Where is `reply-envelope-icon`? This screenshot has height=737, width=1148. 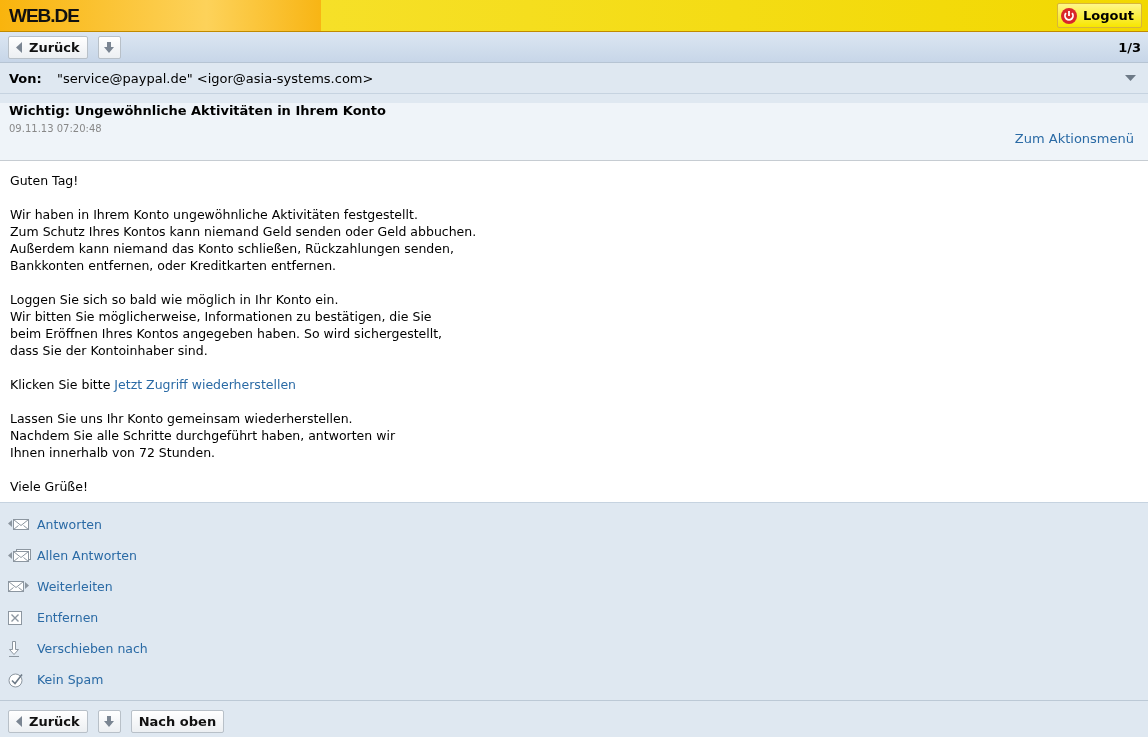
reply-envelope-icon is located at coordinates (18, 524).